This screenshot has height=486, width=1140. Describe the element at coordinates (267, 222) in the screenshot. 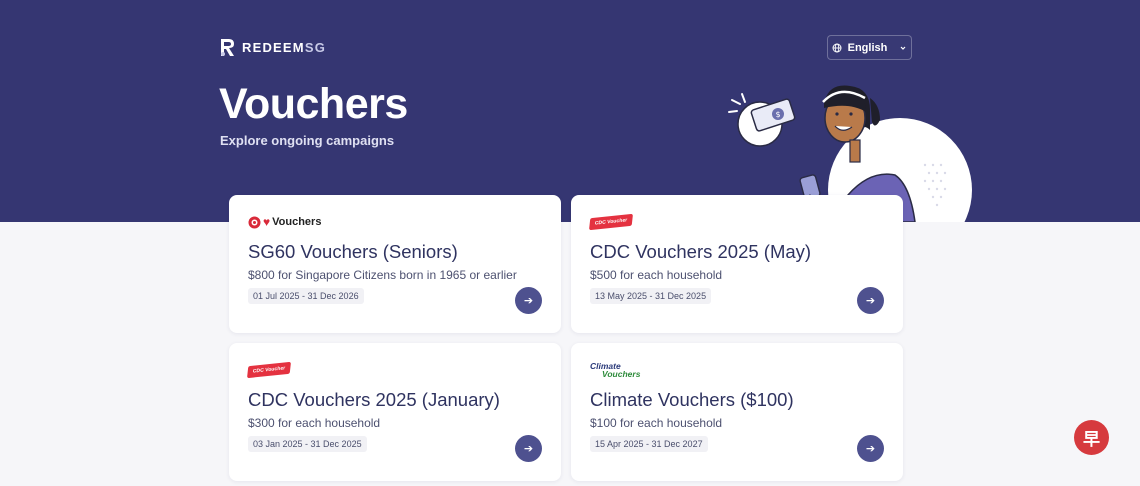

I see `heart-icon: ♥` at that location.